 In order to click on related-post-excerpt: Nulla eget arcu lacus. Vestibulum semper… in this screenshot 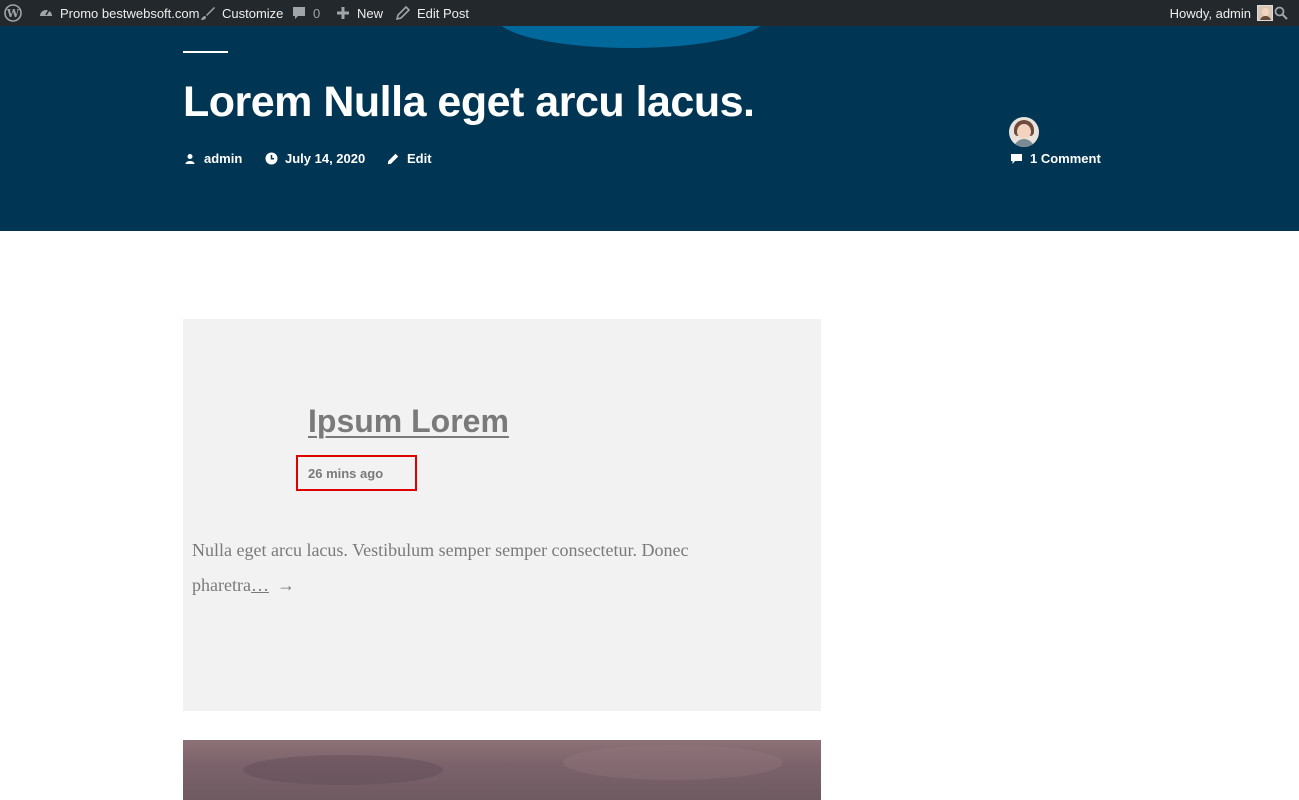, I will do `click(492, 568)`.